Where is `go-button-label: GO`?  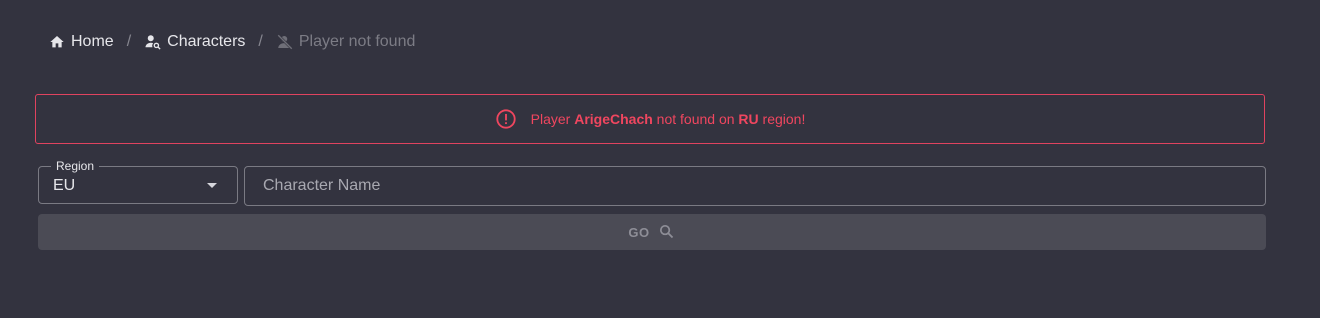 go-button-label: GO is located at coordinates (639, 232).